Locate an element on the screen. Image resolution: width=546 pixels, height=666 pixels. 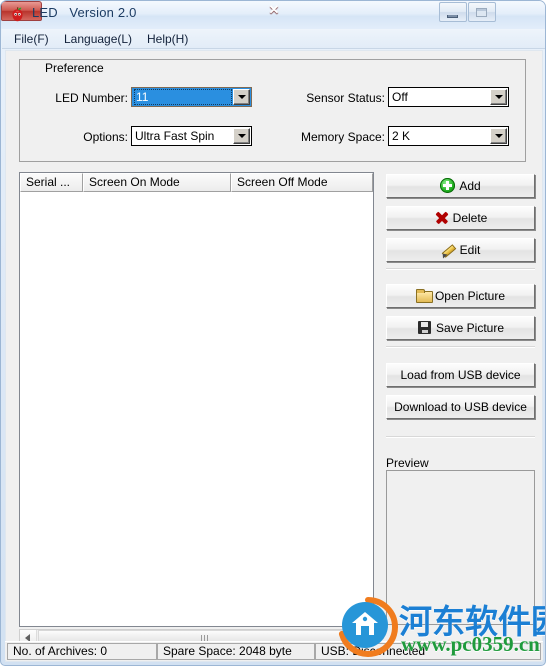
floppy-disk-icon is located at coordinates (424, 327).